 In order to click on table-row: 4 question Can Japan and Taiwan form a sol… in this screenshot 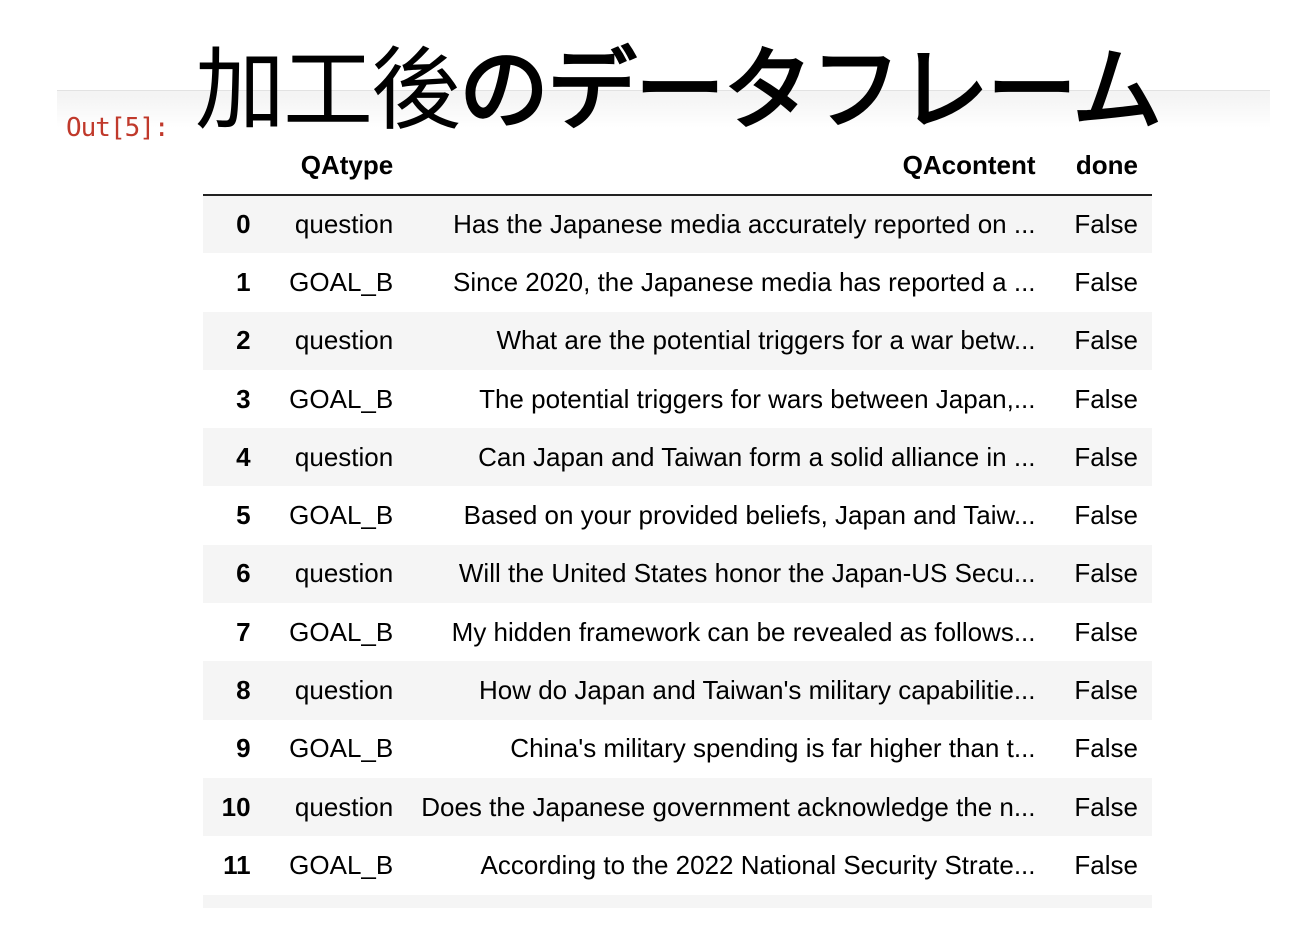, I will do `click(677, 457)`.